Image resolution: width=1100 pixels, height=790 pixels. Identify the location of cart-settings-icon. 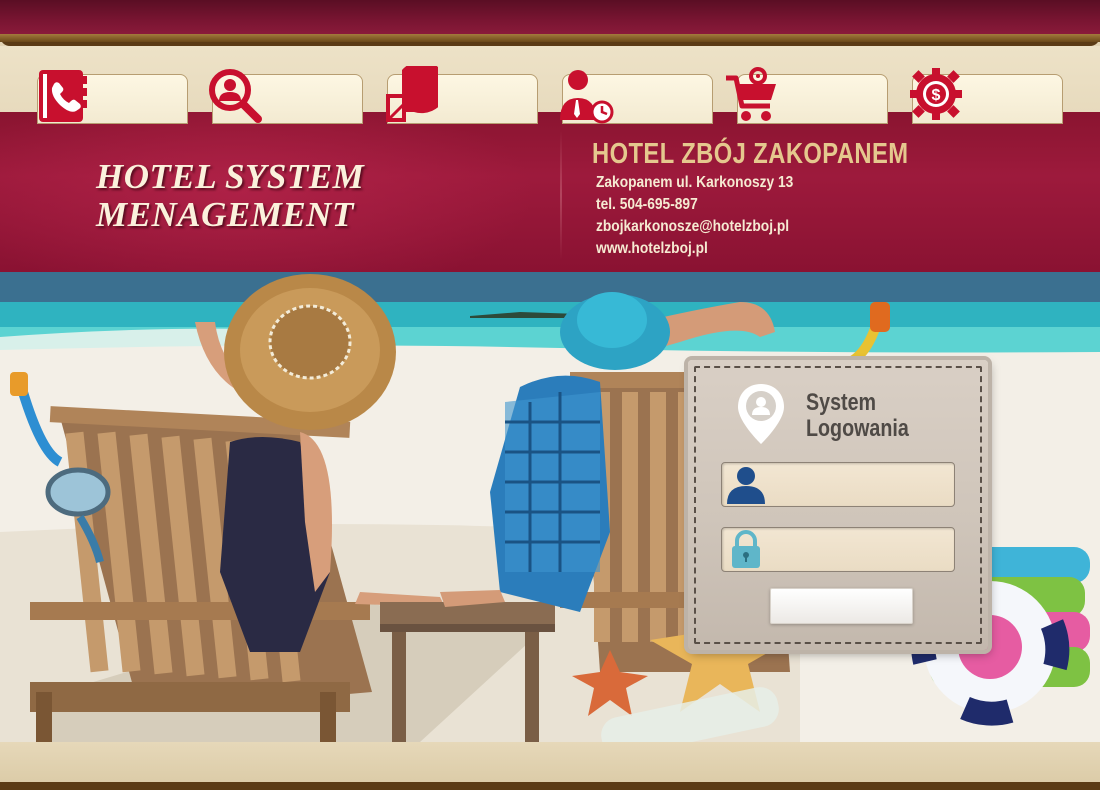
(752, 95).